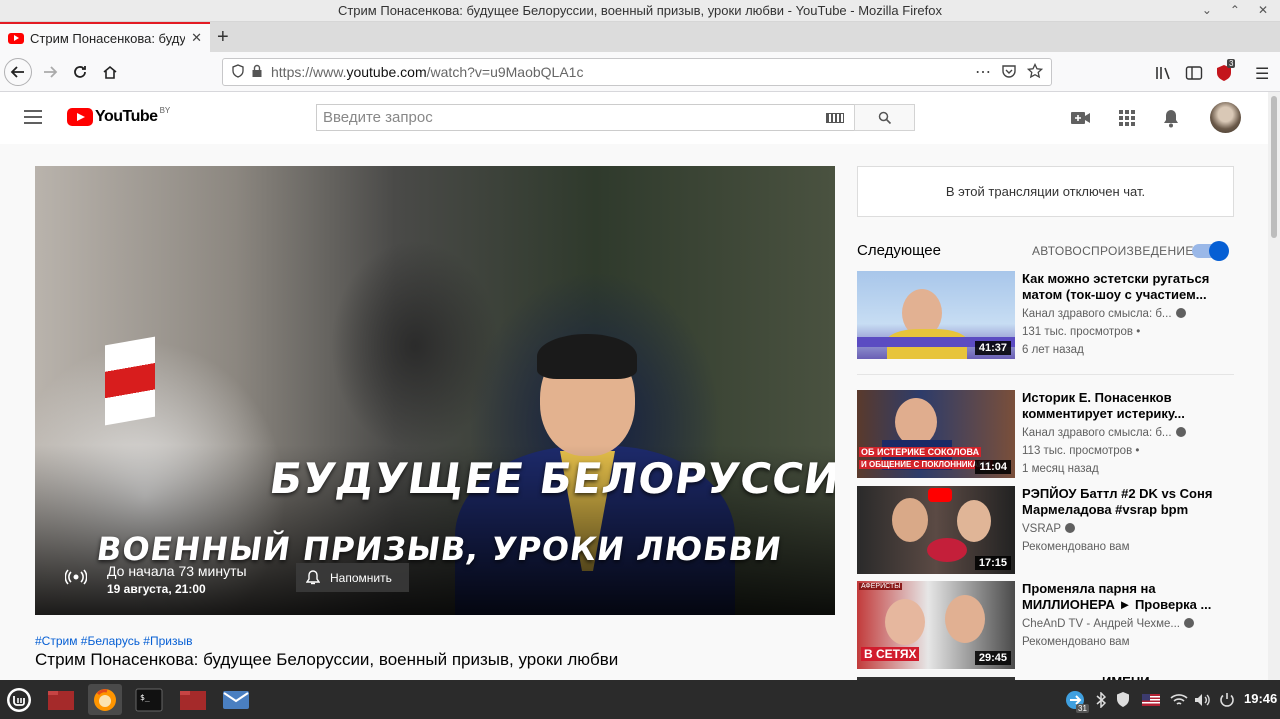  I want to click on firefox-taskbar-icon, so click(105, 699).